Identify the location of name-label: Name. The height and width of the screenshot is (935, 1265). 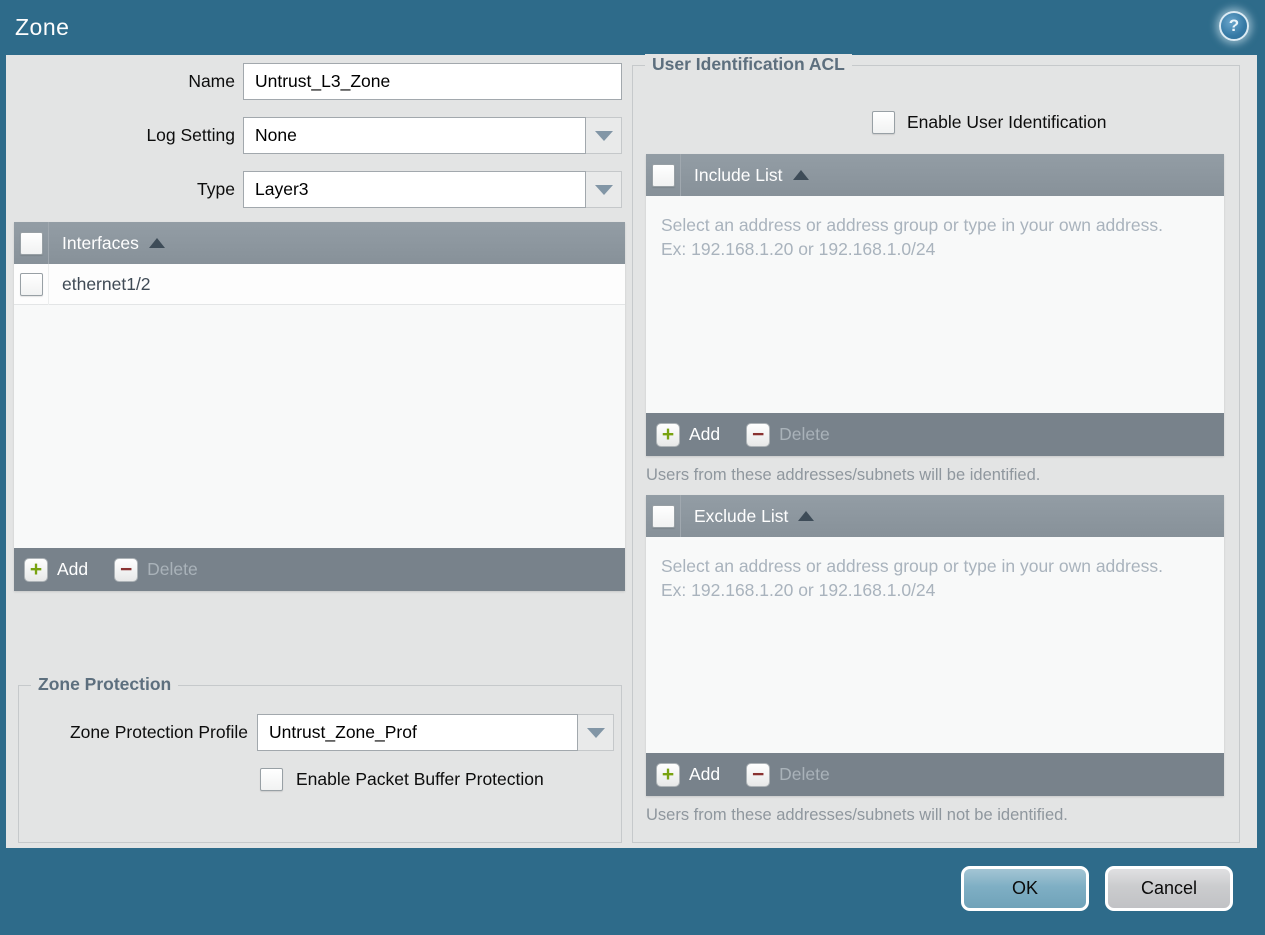
(211, 81).